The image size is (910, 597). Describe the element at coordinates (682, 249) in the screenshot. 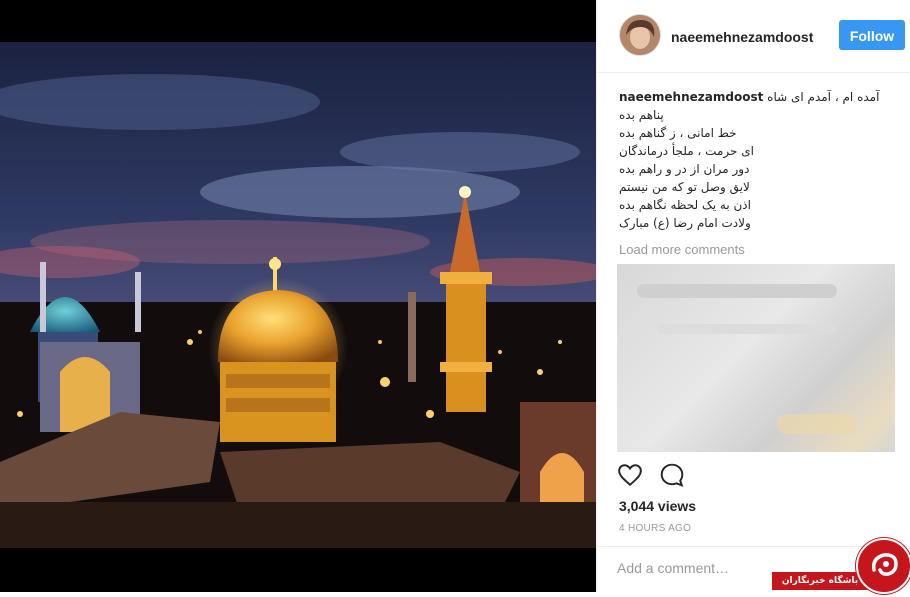

I see `load-more-comments-link: Load more comments` at that location.